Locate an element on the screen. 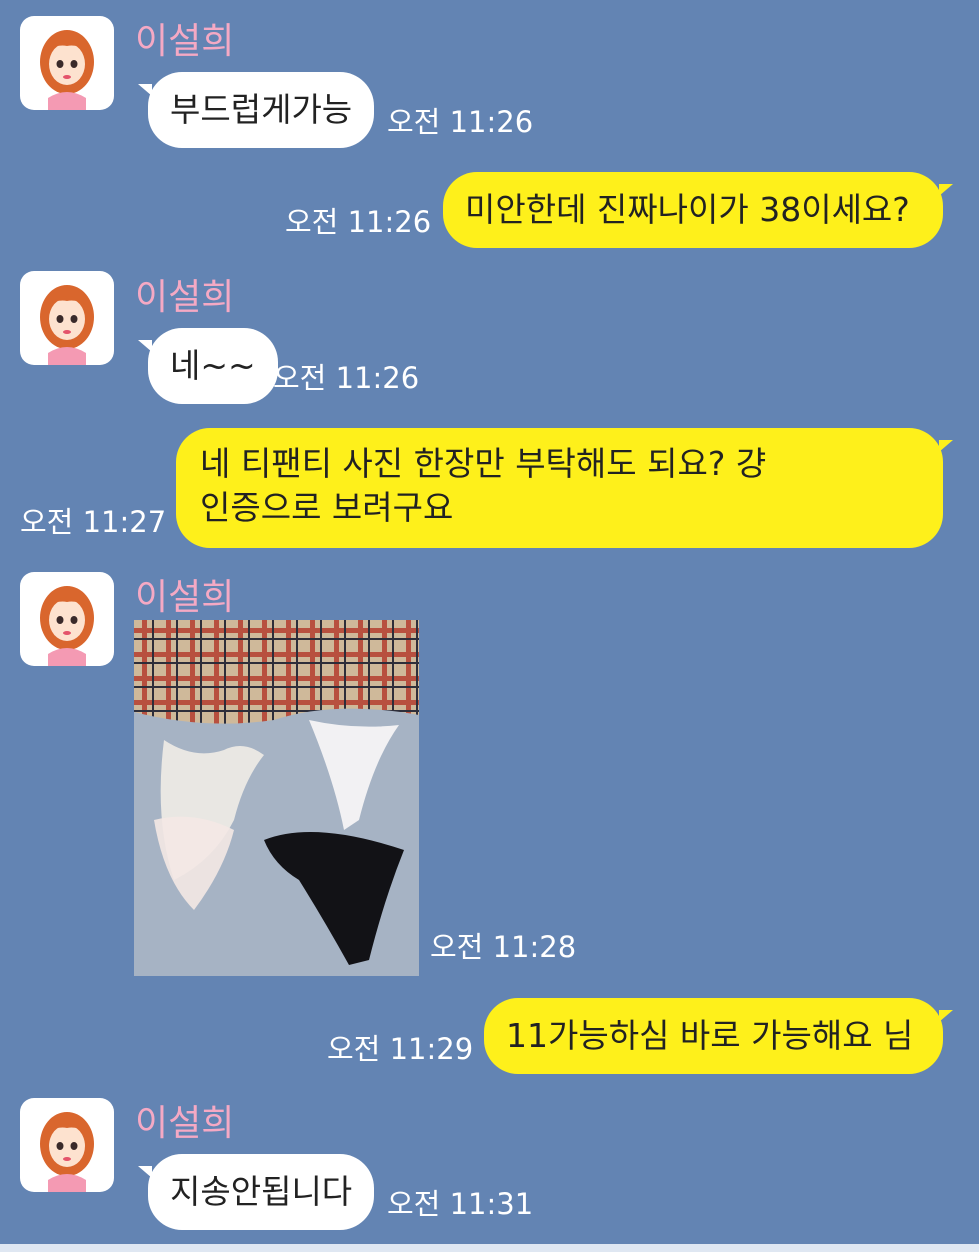 Image resolution: width=979 pixels, height=1252 pixels. message-bubble-incoming: 네~~ is located at coordinates (208, 366).